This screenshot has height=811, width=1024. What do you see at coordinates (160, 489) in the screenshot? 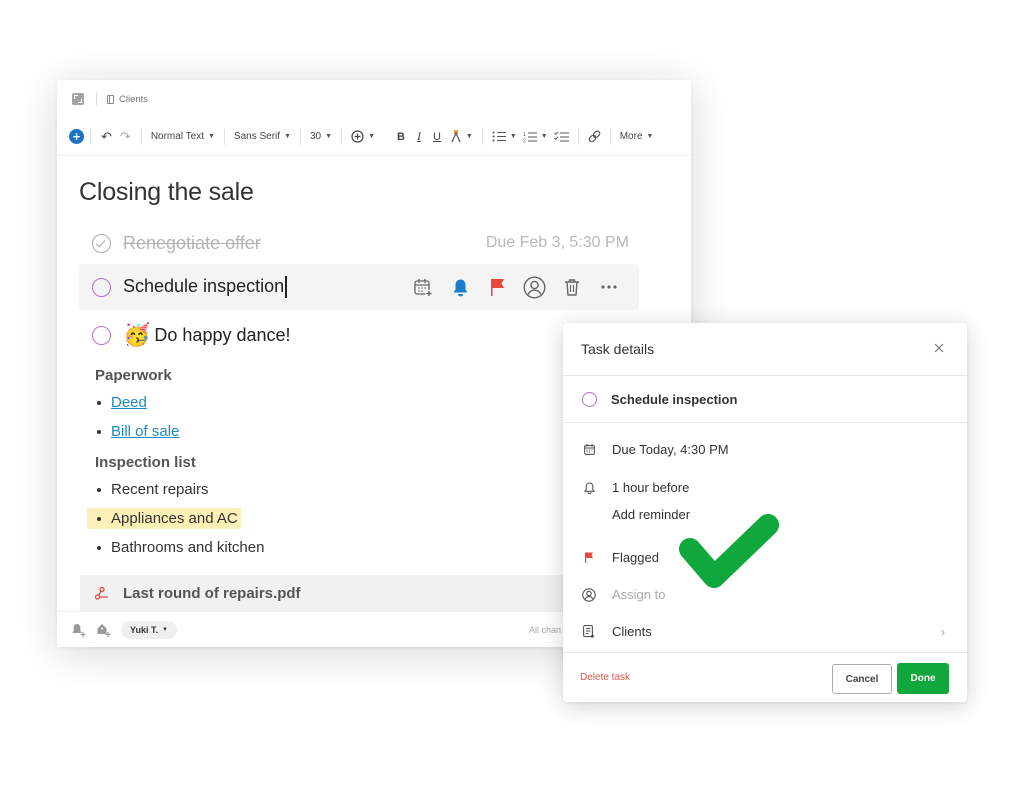
I see `list-item-text: Recent repairs` at bounding box center [160, 489].